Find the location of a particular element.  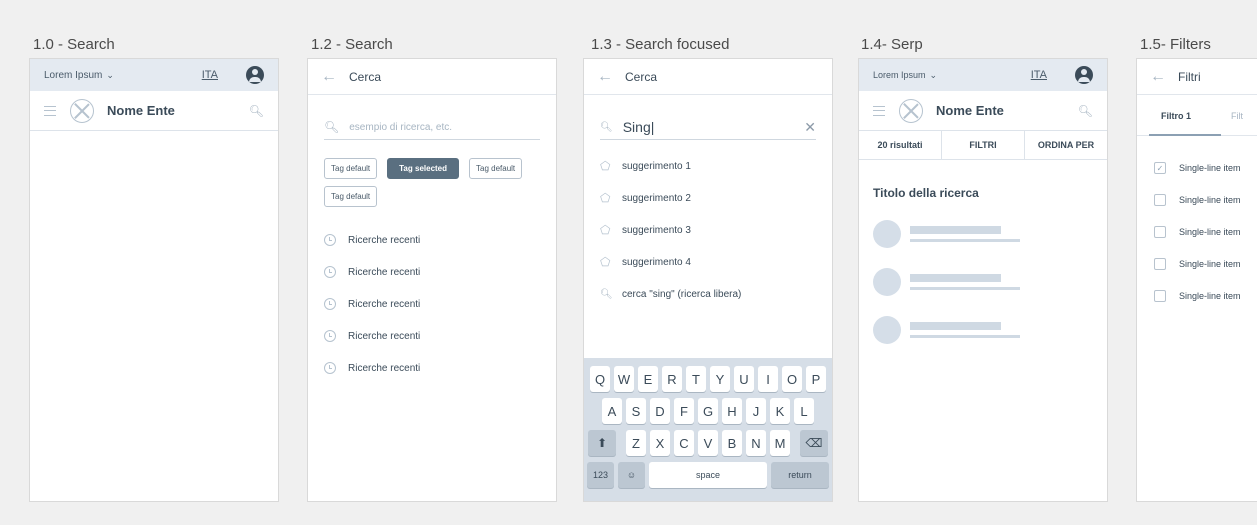

key-x: X is located at coordinates (660, 443).